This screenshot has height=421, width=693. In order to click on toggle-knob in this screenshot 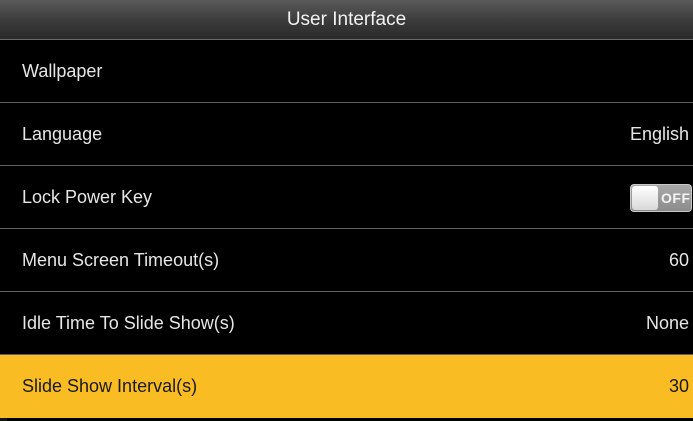, I will do `click(645, 198)`.